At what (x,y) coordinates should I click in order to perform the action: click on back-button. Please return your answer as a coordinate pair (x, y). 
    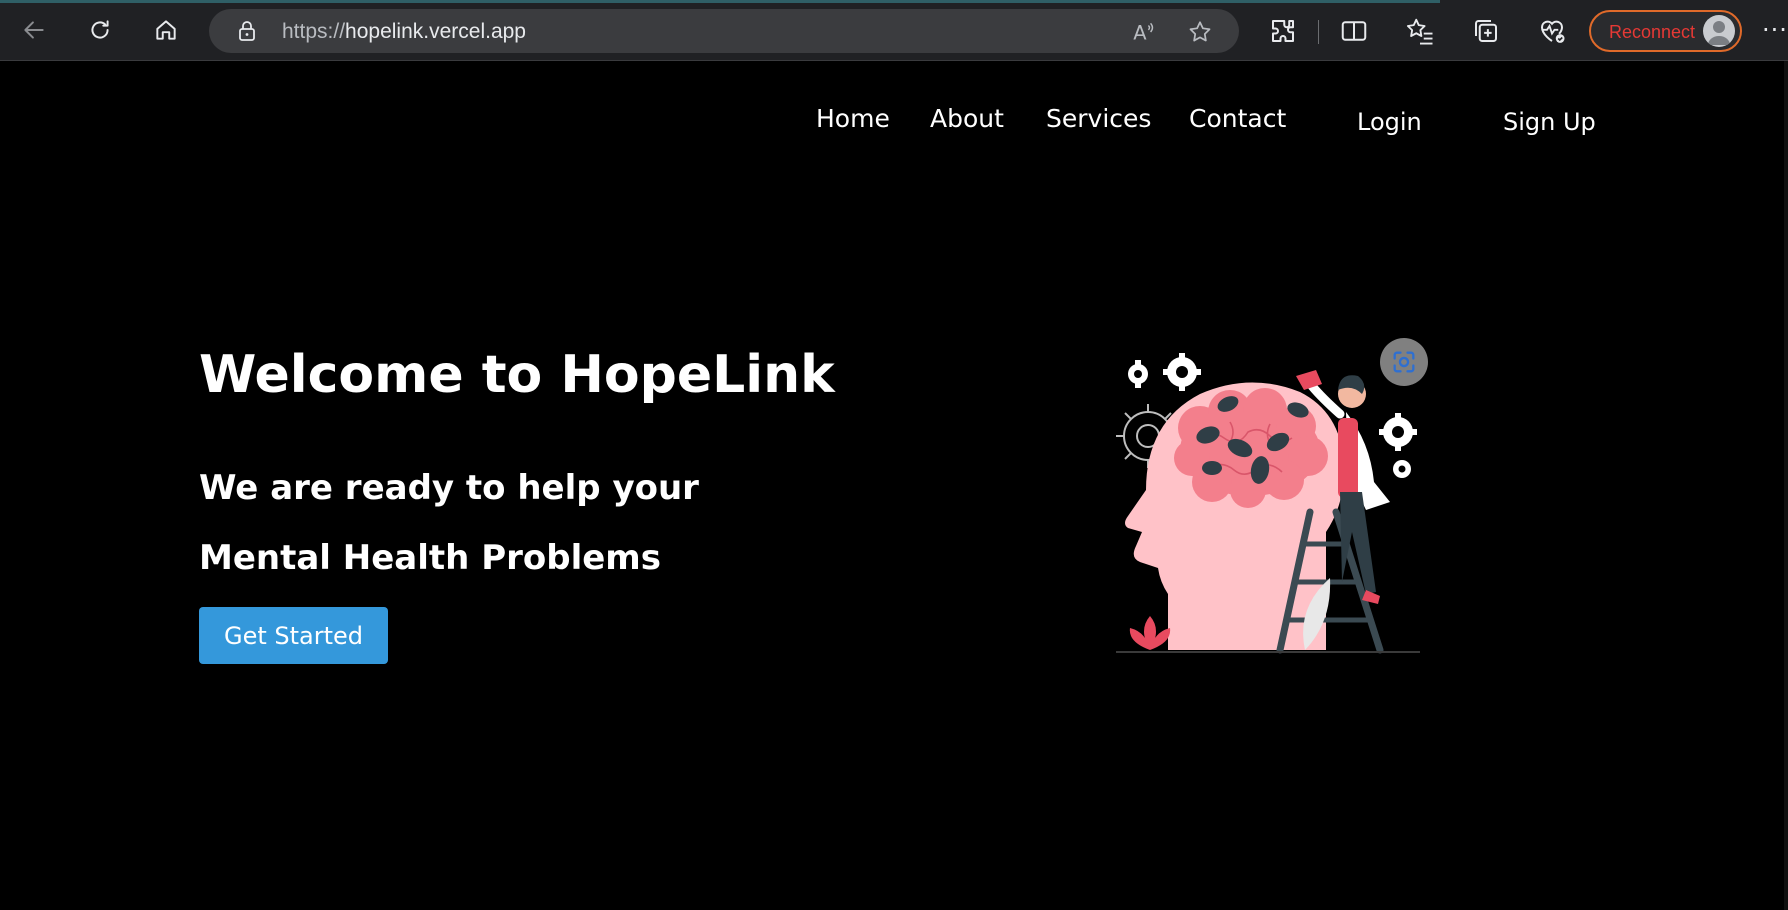
    Looking at the image, I should click on (34, 30).